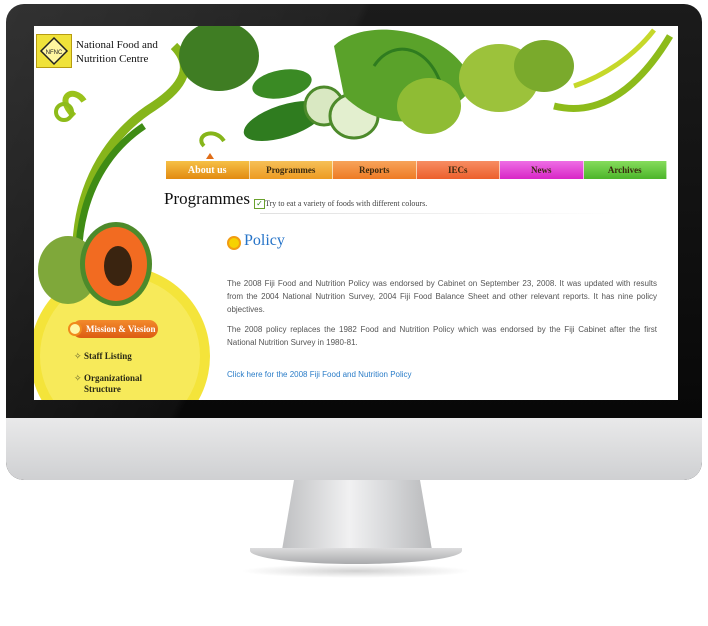  Describe the element at coordinates (119, 384) in the screenshot. I see `sidebar-link-organizational-structure: Organizational Structure` at that location.